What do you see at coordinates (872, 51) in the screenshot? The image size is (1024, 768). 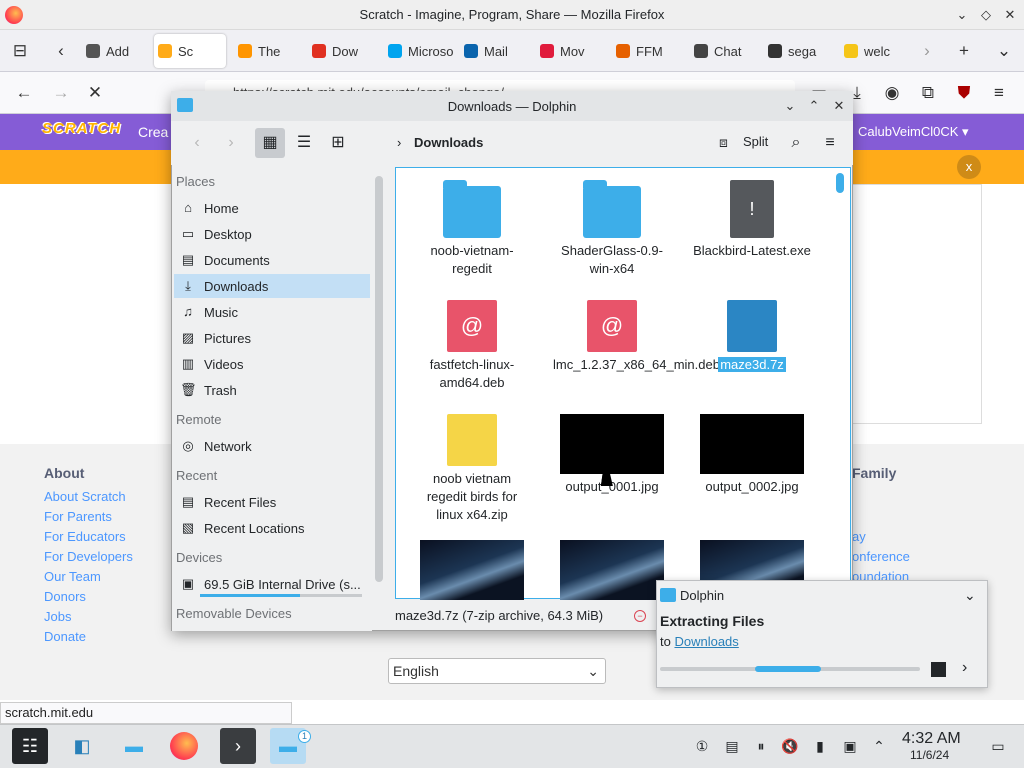 I see `tab-10: welc` at bounding box center [872, 51].